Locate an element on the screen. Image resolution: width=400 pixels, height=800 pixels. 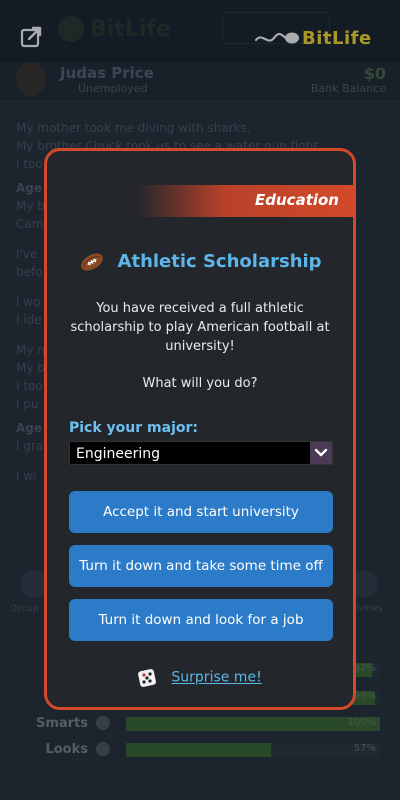
football-icon is located at coordinates (92, 261).